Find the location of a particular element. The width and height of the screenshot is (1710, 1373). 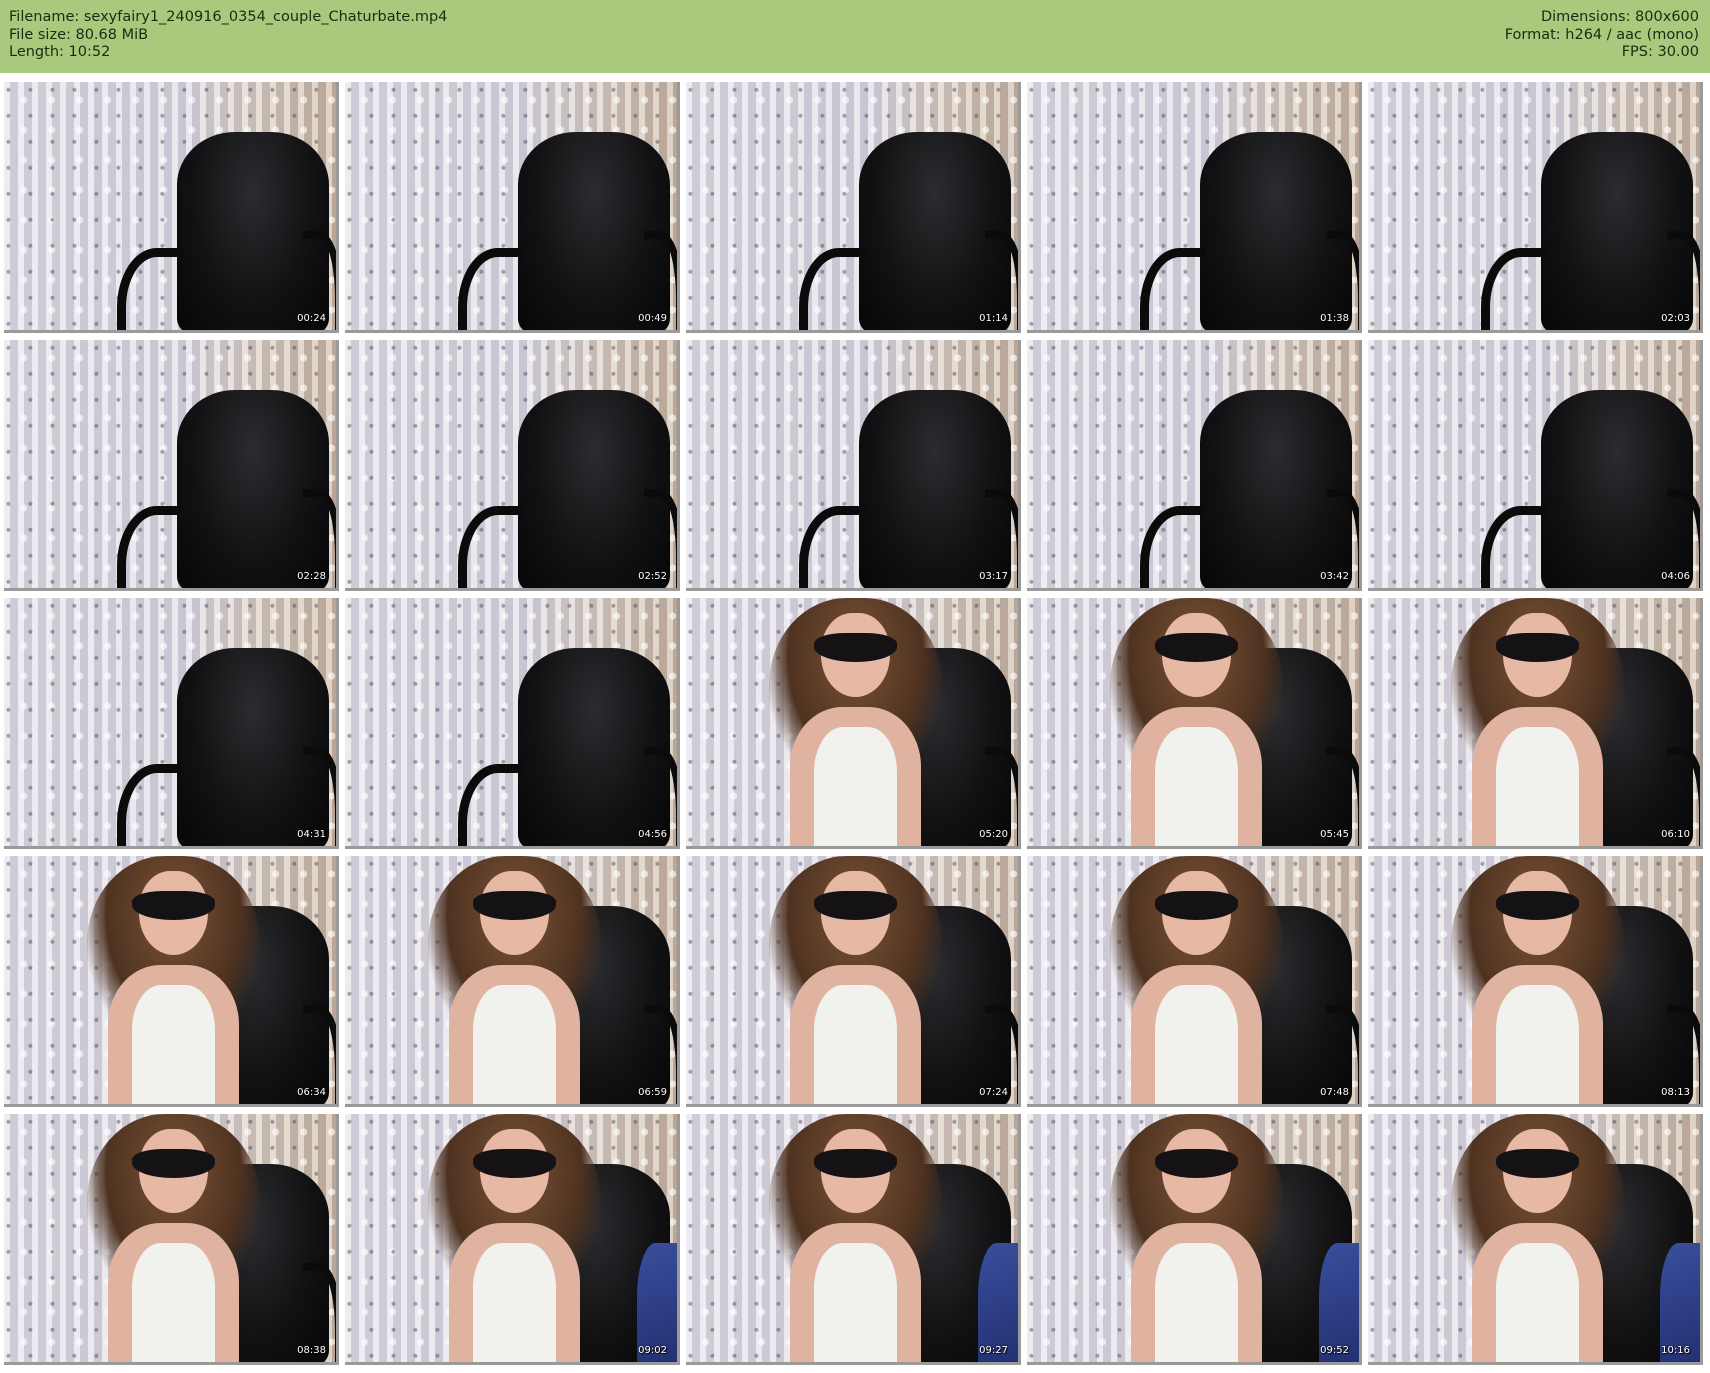

thumbnail-frame: 04:31 is located at coordinates (171, 723).